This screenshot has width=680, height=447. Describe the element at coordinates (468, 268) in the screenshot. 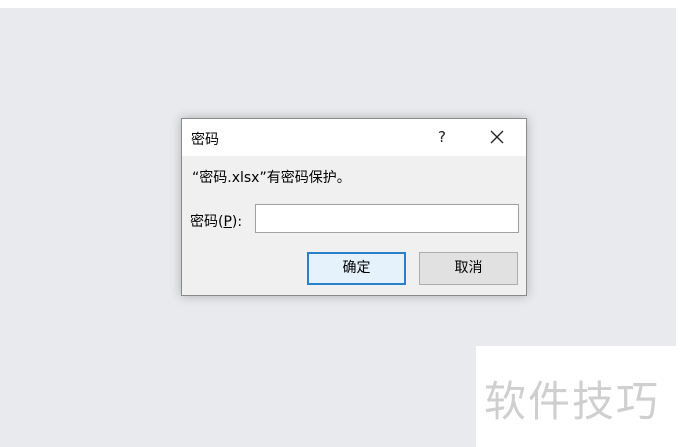

I see `cancel-button: 取消` at that location.